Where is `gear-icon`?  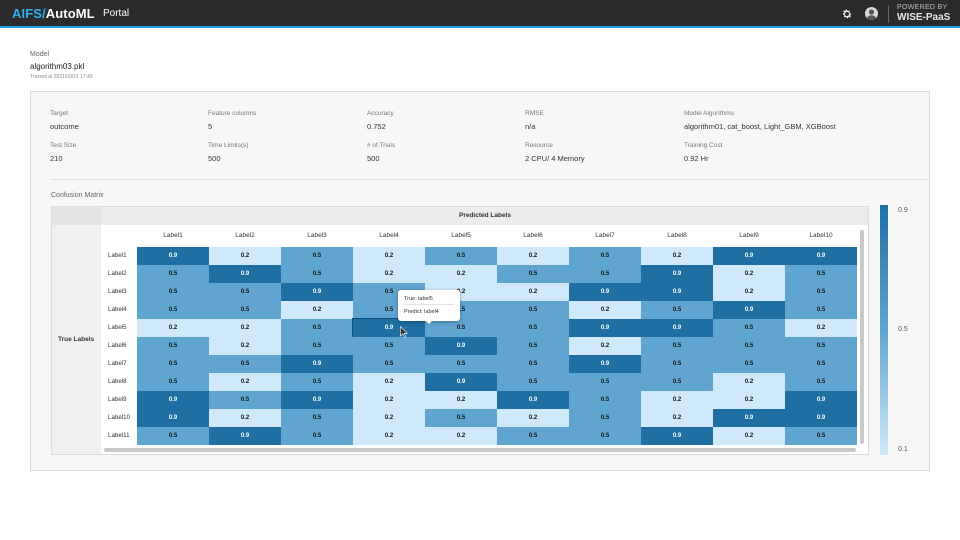 gear-icon is located at coordinates (847, 14).